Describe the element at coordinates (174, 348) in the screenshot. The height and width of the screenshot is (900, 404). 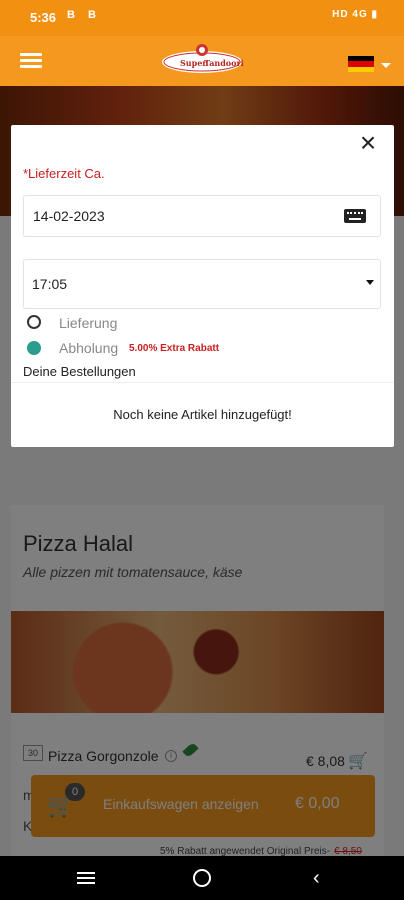
I see `extra-discount-label: 5.00% Extra Rabatt` at that location.